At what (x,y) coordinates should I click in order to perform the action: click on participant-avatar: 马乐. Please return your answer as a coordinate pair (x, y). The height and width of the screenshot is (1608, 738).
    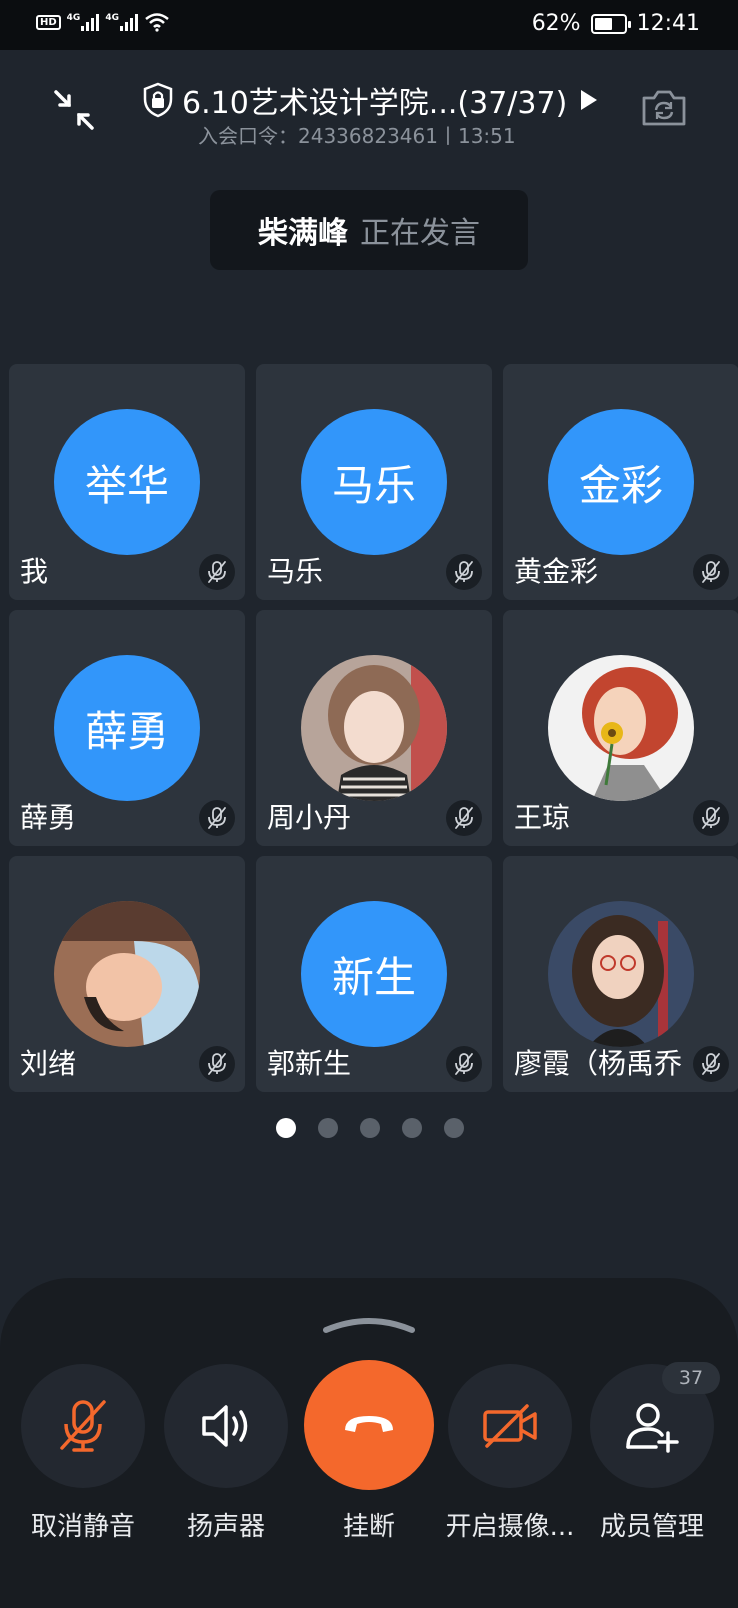
    Looking at the image, I should click on (374, 482).